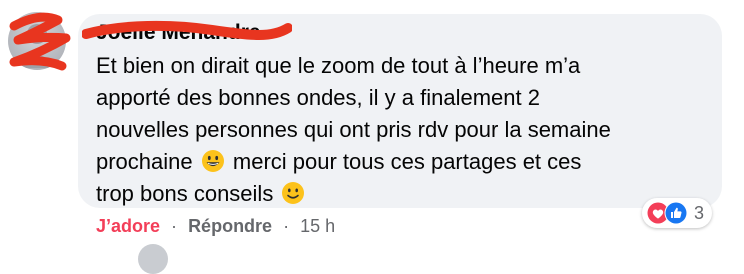 The image size is (744, 274). Describe the element at coordinates (187, 30) in the screenshot. I see `author-redaction-scribble` at that location.